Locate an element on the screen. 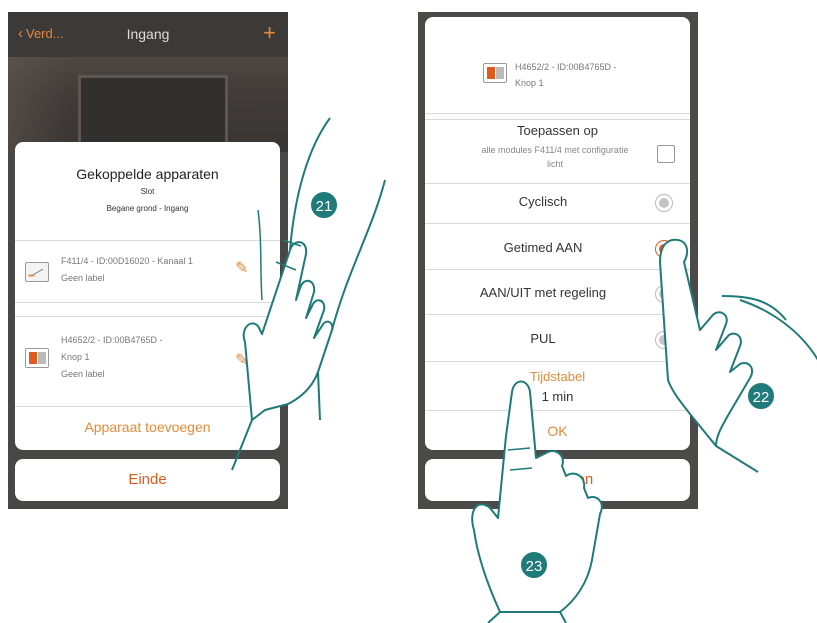 The height and width of the screenshot is (623, 817). hand-22-icon is located at coordinates (706, 342).